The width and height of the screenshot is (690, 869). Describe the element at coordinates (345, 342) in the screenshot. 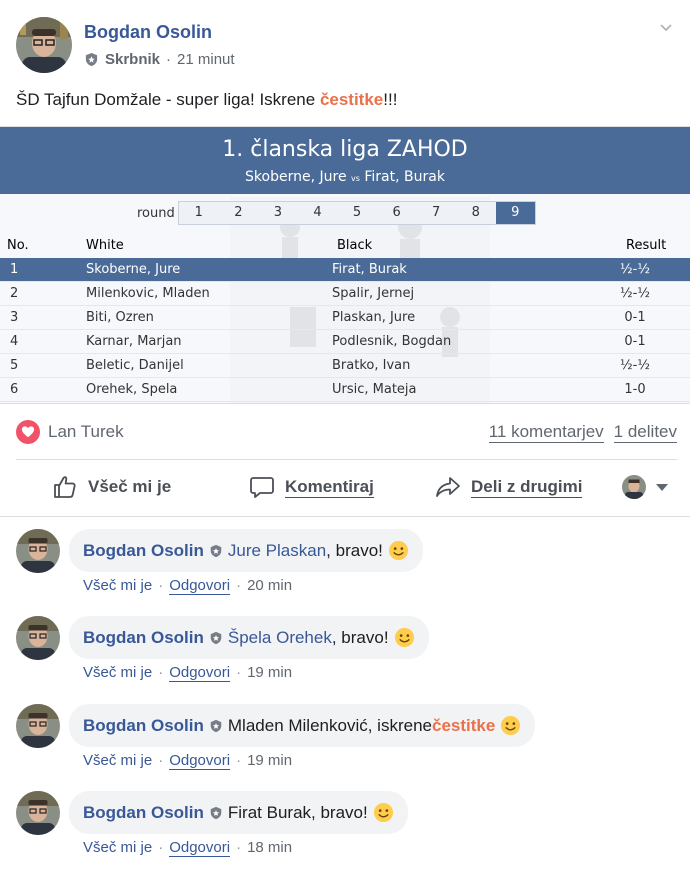

I see `table-row: 4 Karnar, Marjan Podlesnik, Bogdan 0-1` at that location.